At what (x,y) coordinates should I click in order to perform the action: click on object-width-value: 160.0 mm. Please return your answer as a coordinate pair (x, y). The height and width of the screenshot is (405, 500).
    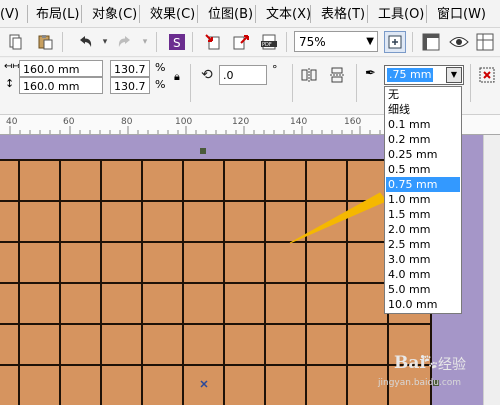
    Looking at the image, I should click on (51, 69).